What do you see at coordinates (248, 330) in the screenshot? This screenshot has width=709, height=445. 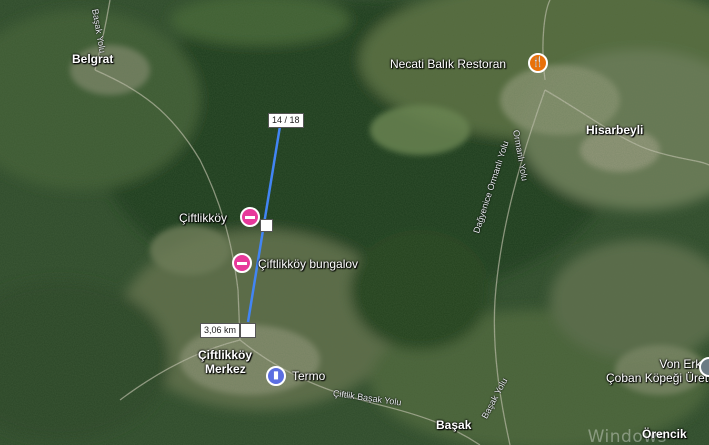 I see `measure-end-handle` at bounding box center [248, 330].